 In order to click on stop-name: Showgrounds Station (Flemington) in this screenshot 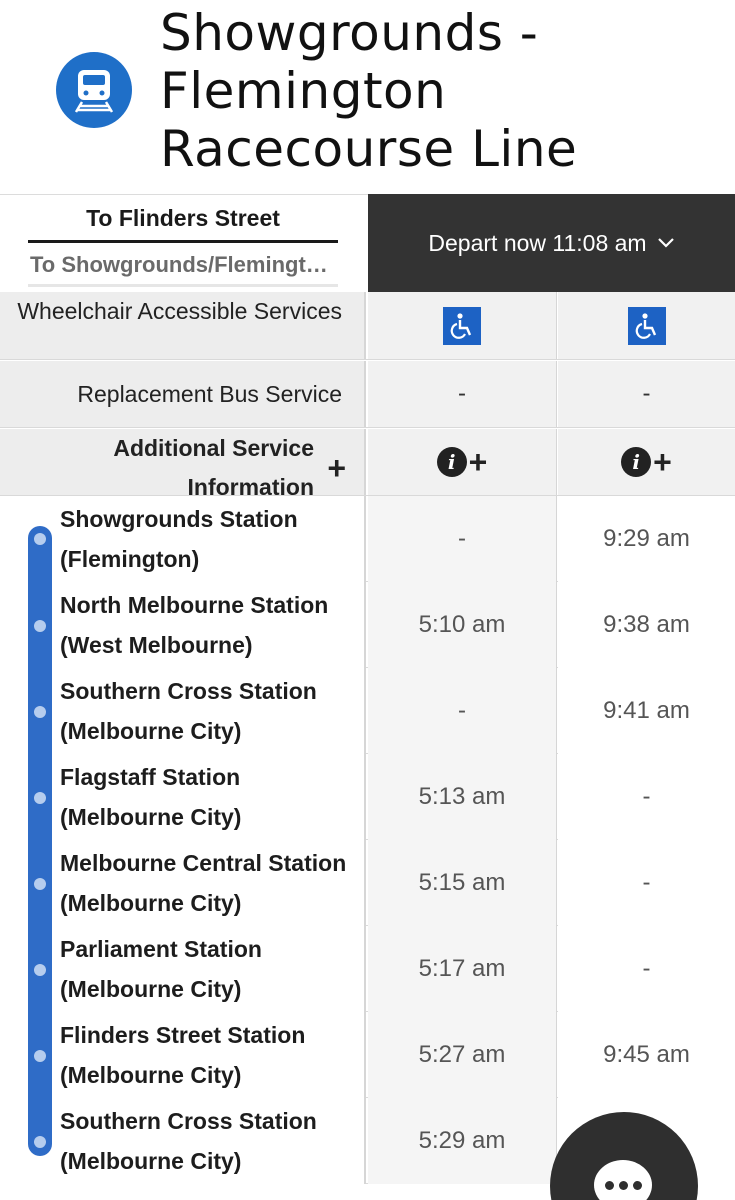, I will do `click(183, 539)`.